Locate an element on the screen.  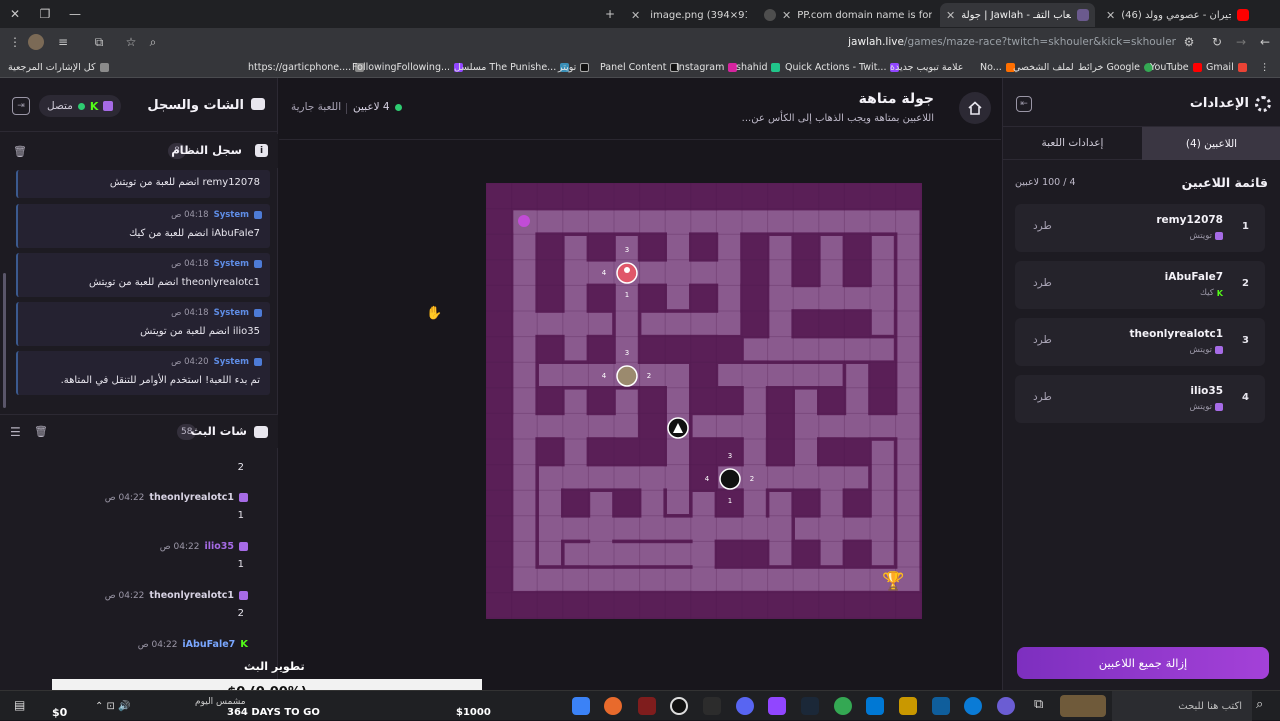
taskbar-search-box: اكتب هنا للبحث is located at coordinates (1182, 706).